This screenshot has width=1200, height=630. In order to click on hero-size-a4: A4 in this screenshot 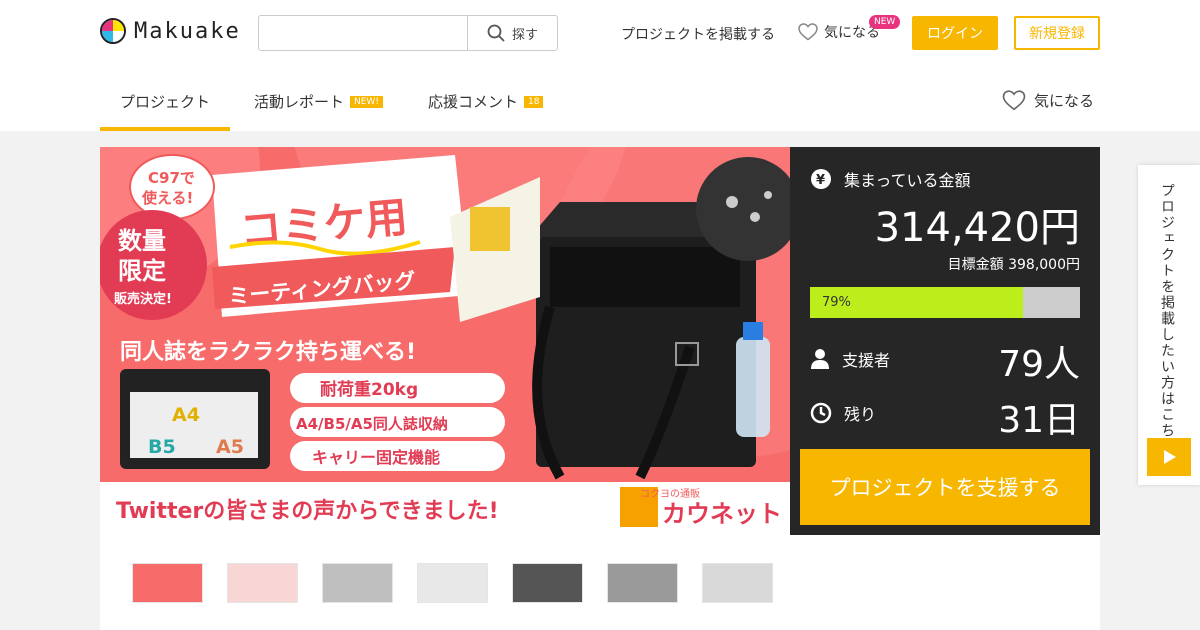, I will do `click(186, 415)`.